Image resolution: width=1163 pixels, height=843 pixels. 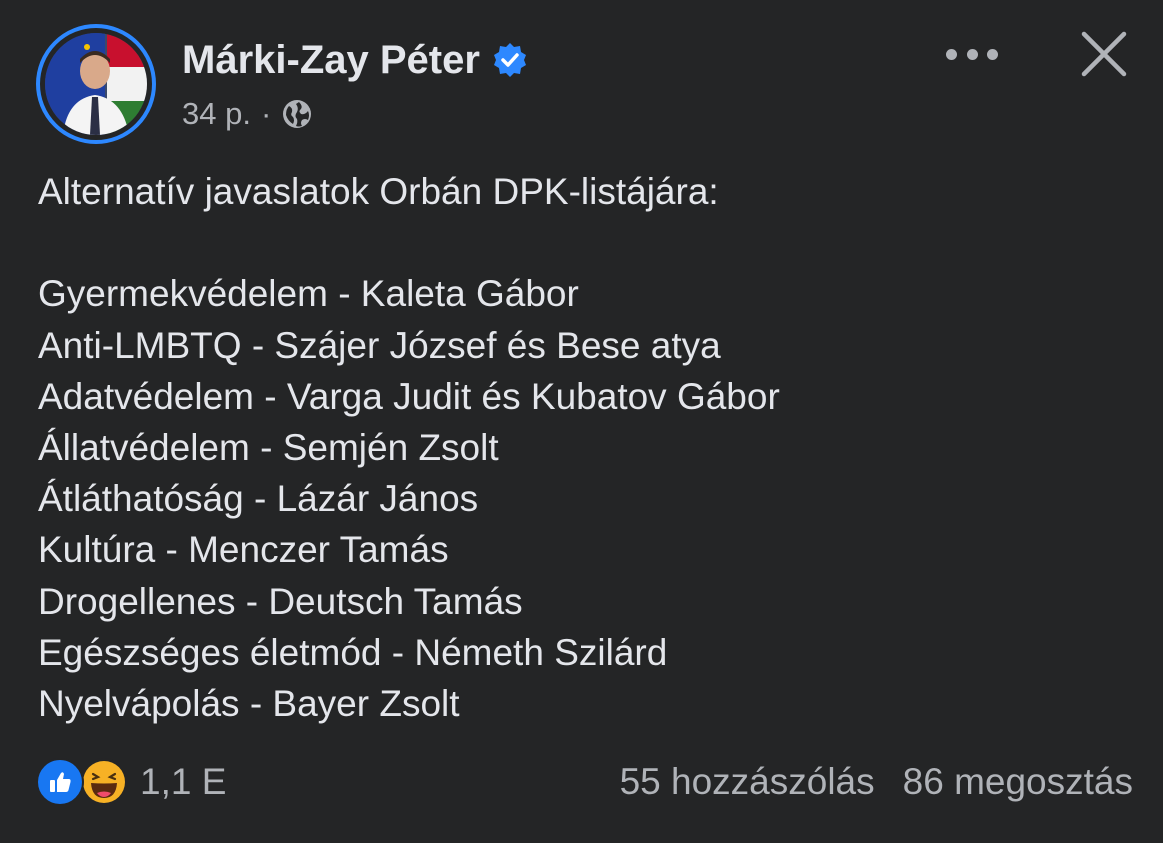 What do you see at coordinates (60, 782) in the screenshot?
I see `like-icon` at bounding box center [60, 782].